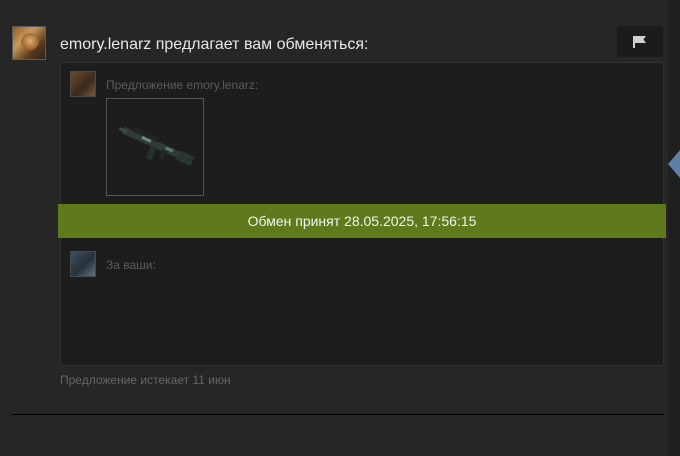  I want to click on partner-offer-label: Предложение emory.lenarz:, so click(182, 85).